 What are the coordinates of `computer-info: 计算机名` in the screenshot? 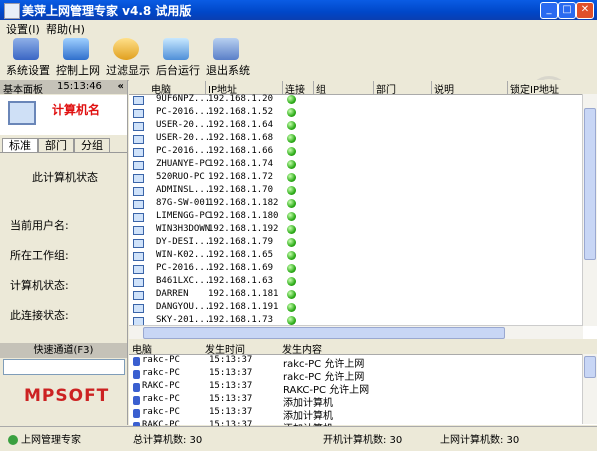 It's located at (63, 115).